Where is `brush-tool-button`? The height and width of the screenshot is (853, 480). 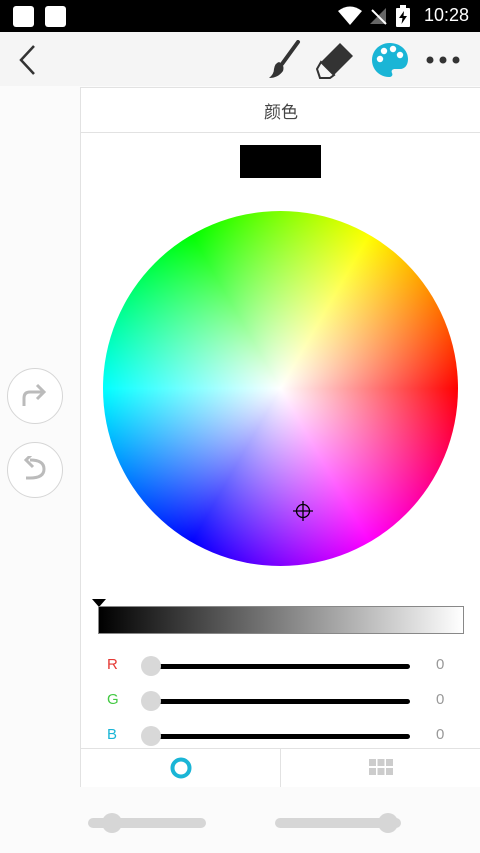
brush-tool-button is located at coordinates (284, 60).